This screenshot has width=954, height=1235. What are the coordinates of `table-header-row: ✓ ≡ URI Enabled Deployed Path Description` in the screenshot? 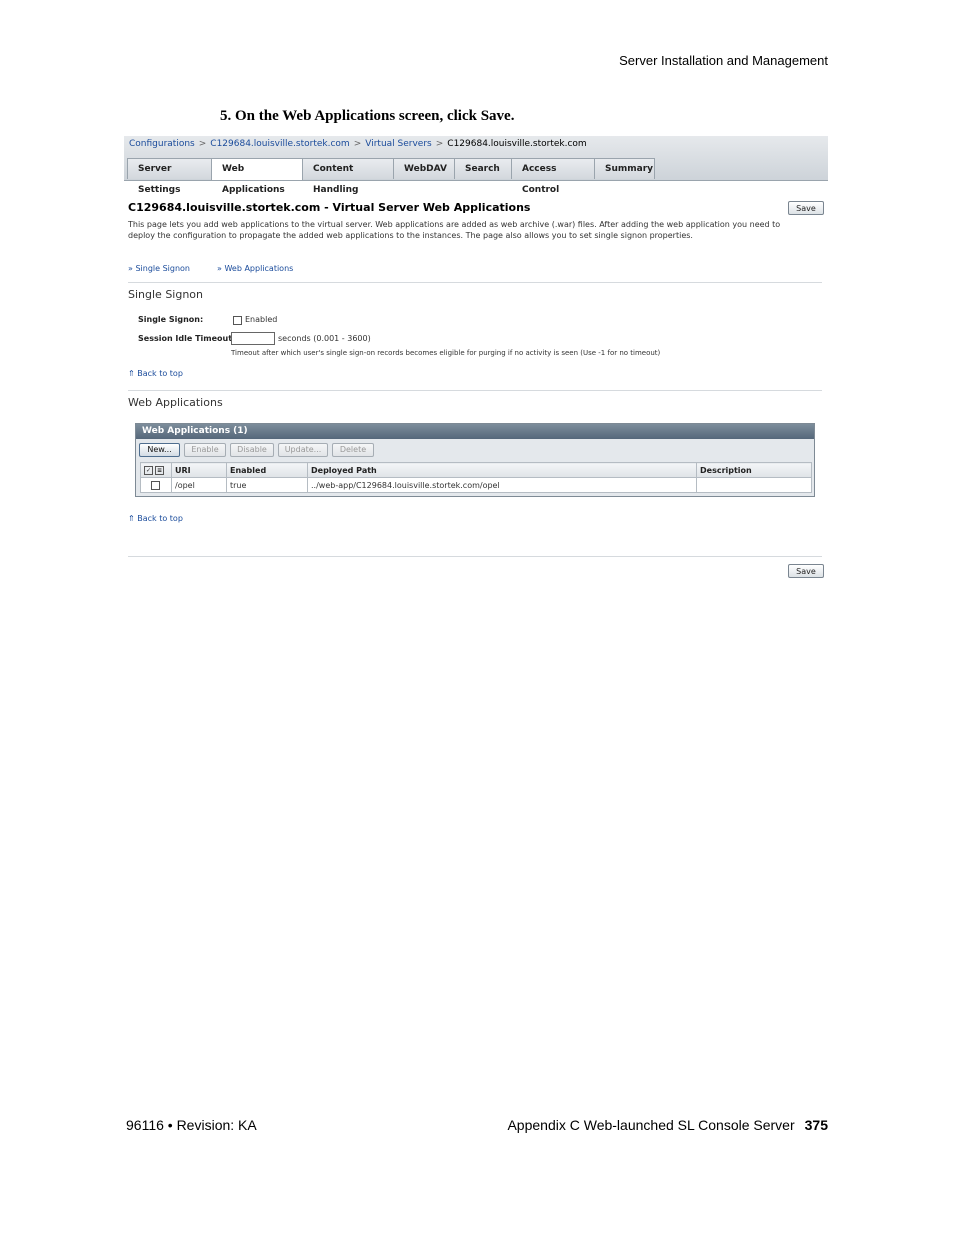 It's located at (476, 470).